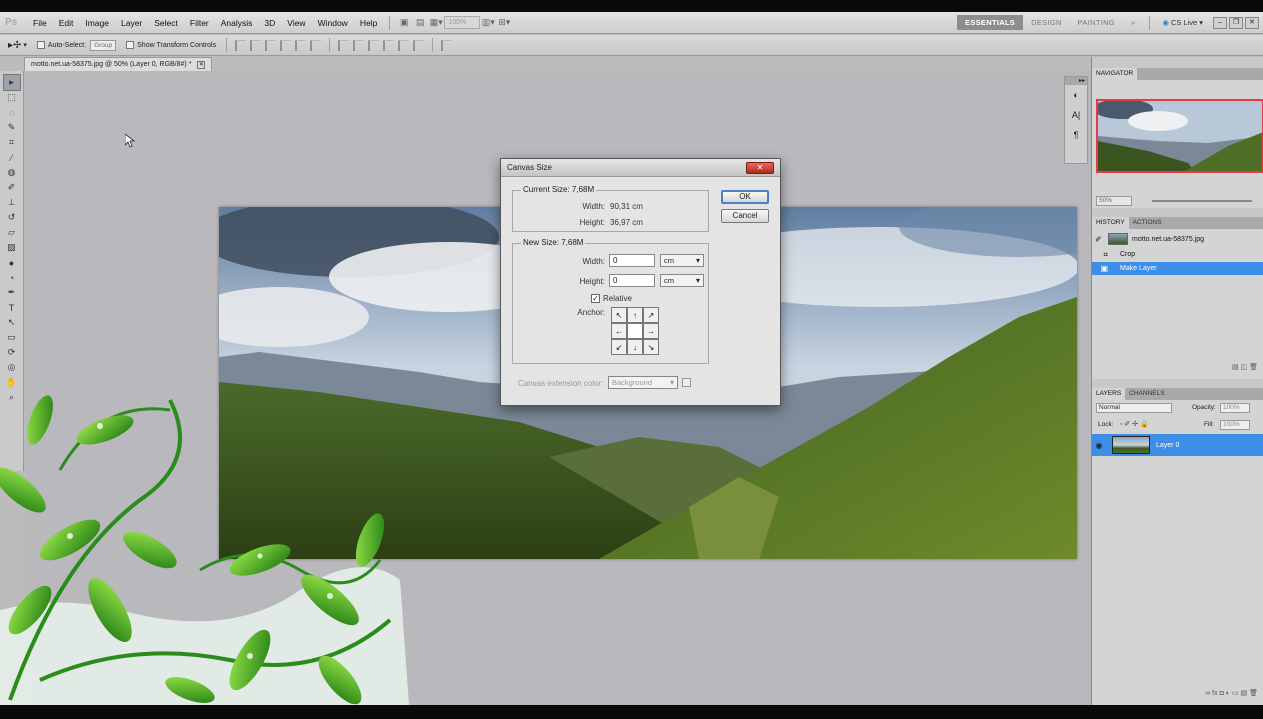 This screenshot has height=719, width=1263. Describe the element at coordinates (12, 337) in the screenshot. I see `shape-tool: ▭` at that location.